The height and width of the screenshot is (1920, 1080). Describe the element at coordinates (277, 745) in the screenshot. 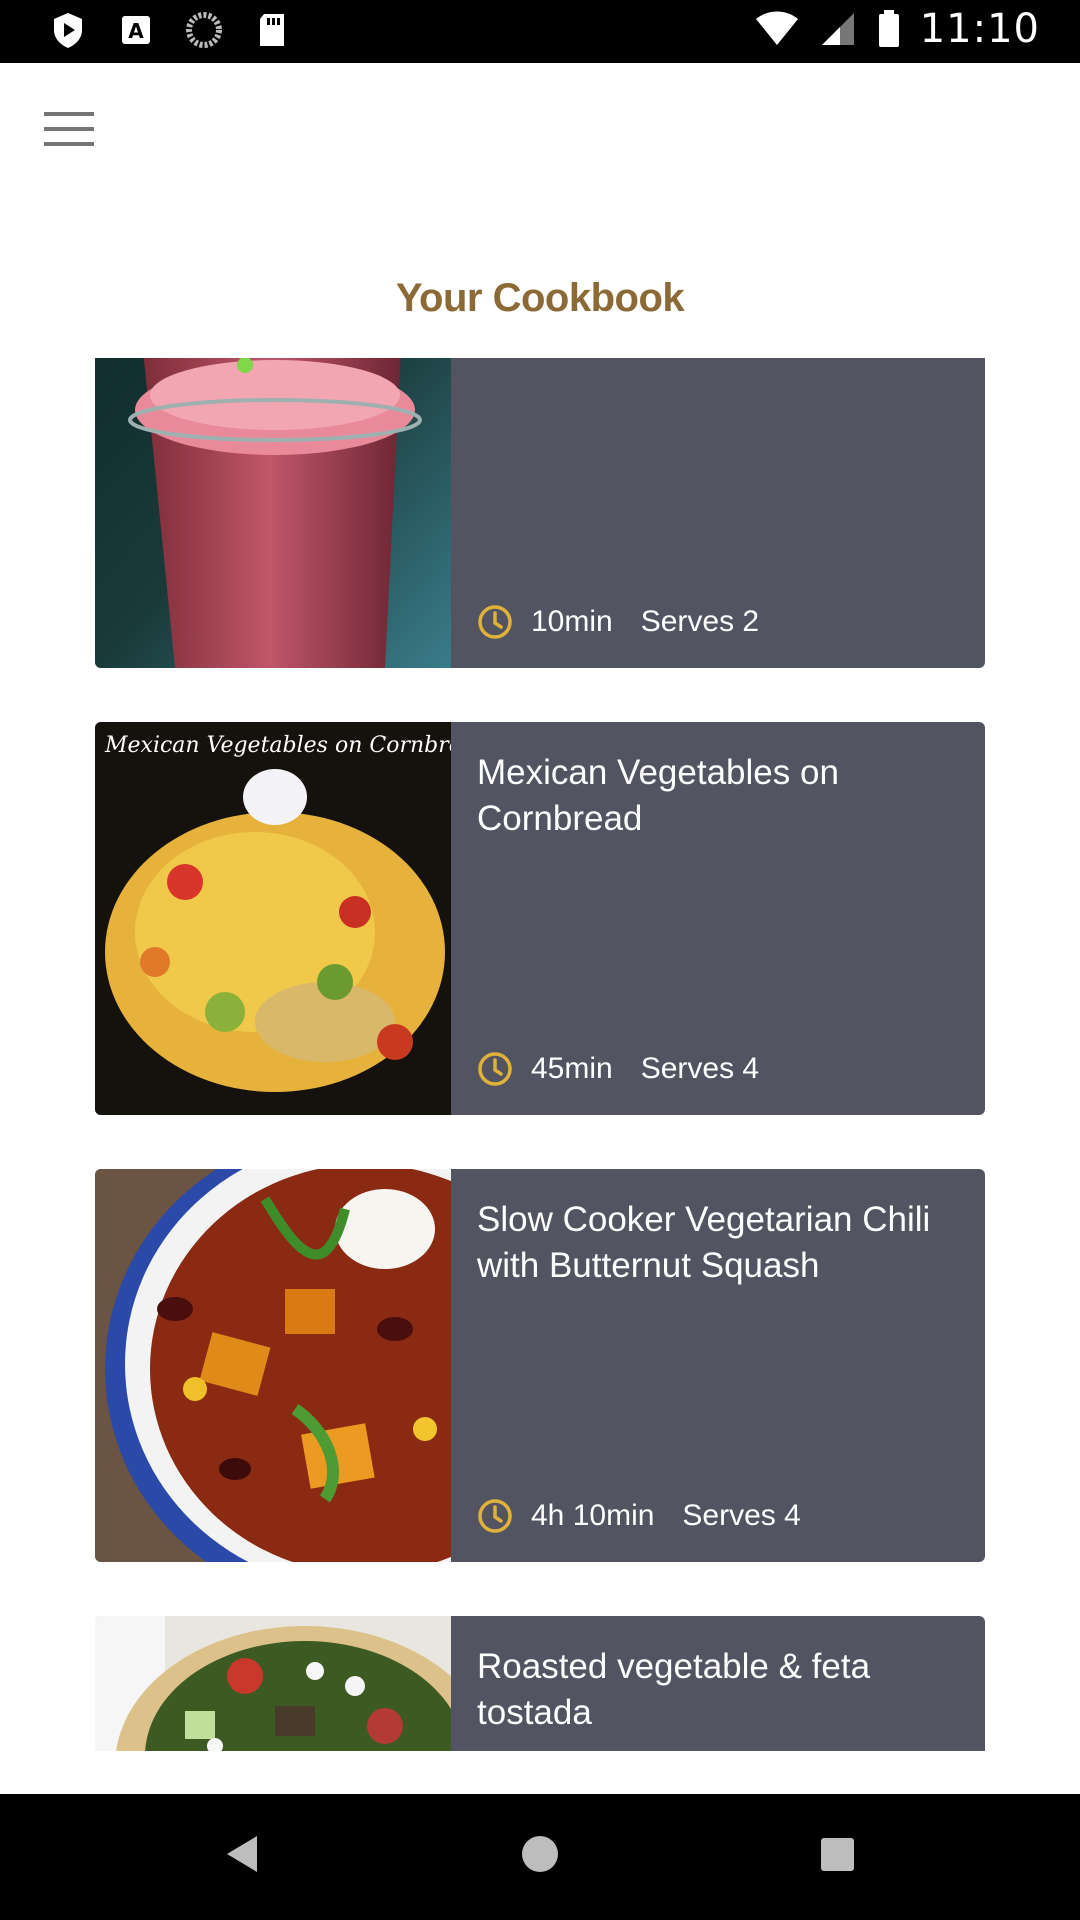

I see `image-caption: Mexican Vegetables on Cornbread` at that location.